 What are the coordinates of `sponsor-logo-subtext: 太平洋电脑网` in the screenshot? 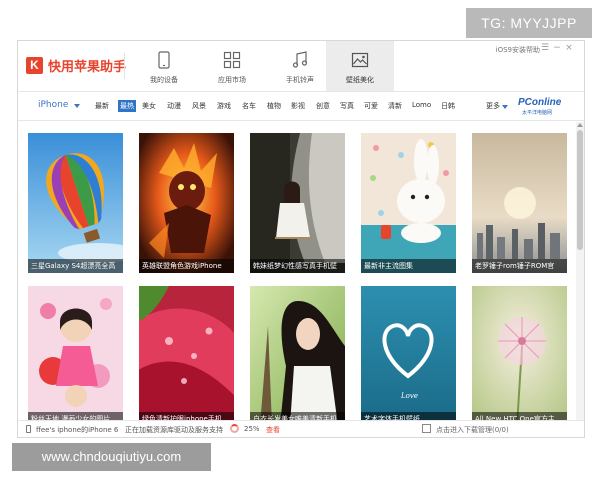 It's located at (537, 113).